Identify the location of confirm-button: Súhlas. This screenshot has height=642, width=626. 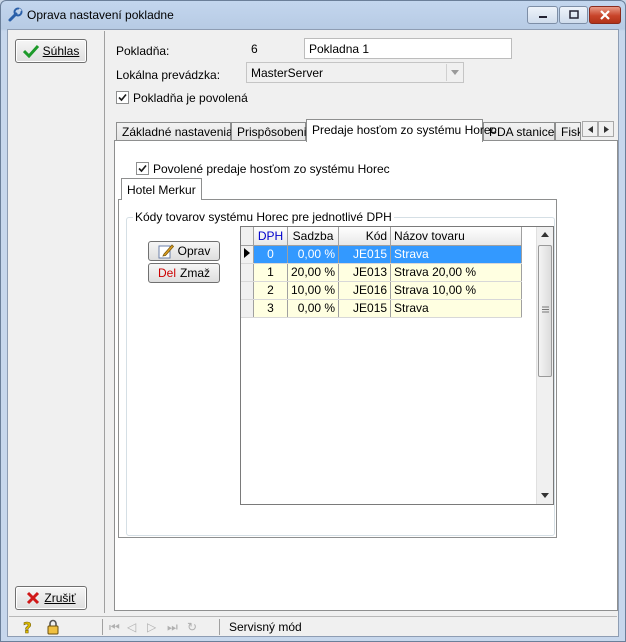
(51, 51).